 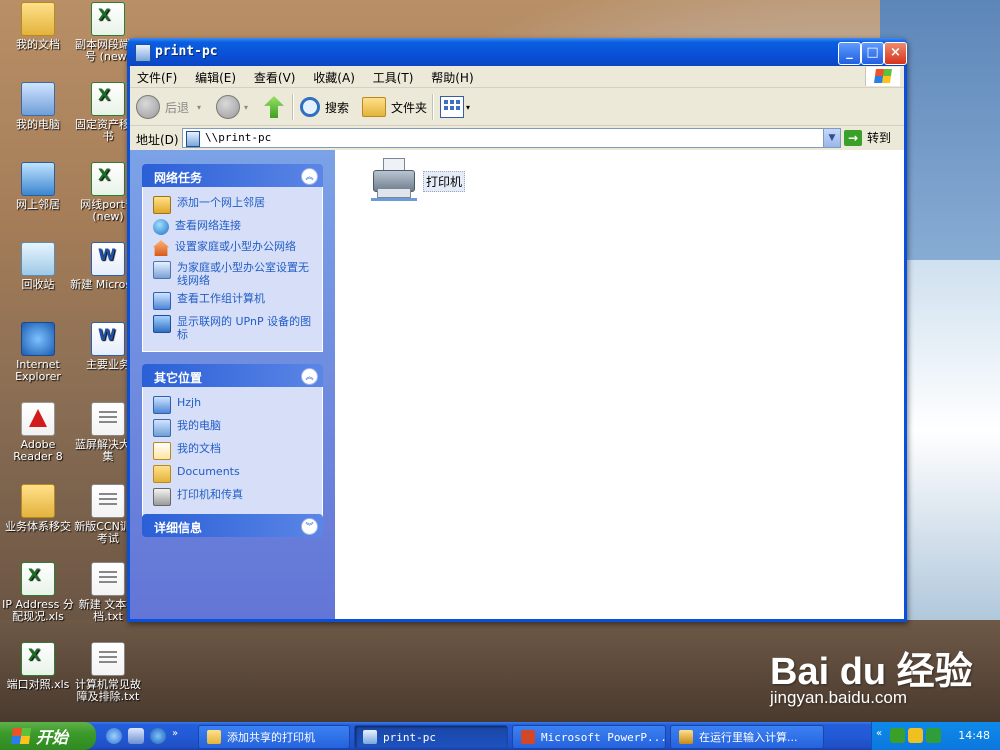 I want to click on printer-label: 打印机, so click(x=444, y=181).